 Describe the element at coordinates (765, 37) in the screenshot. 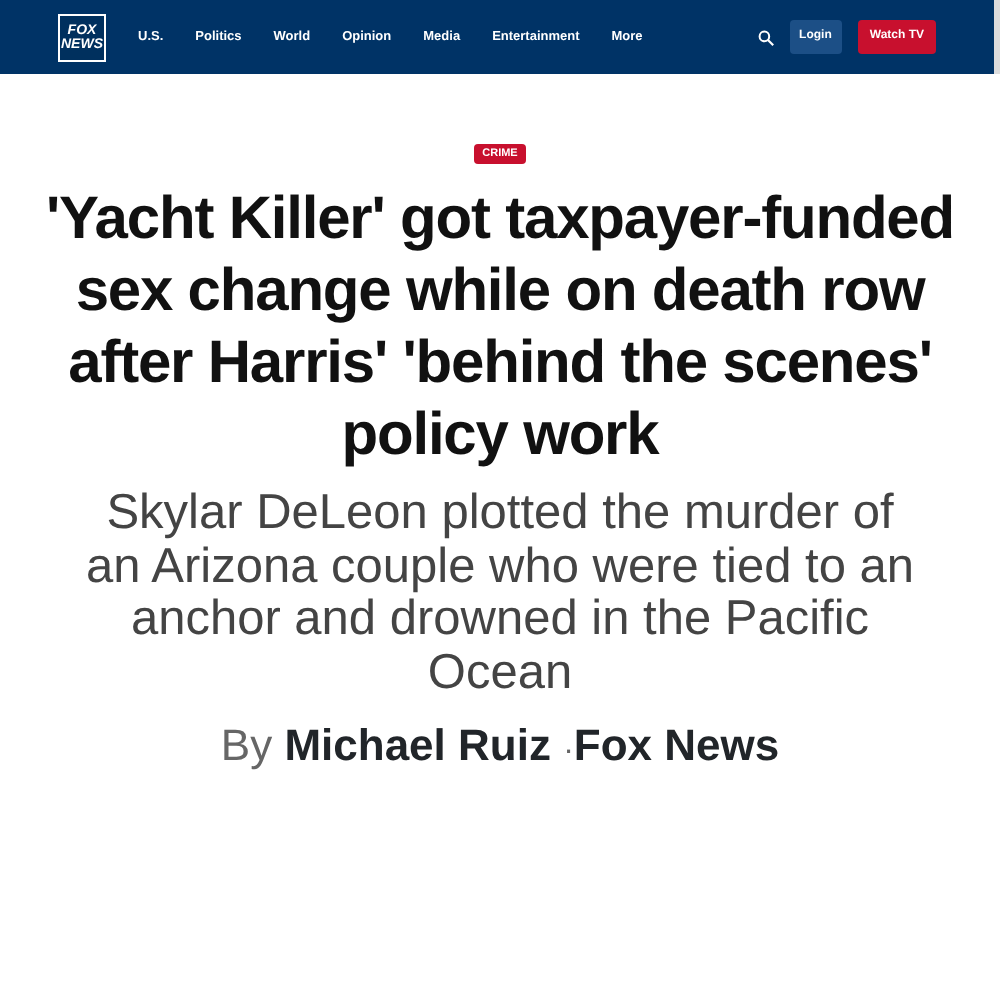

I see `search-icon` at that location.